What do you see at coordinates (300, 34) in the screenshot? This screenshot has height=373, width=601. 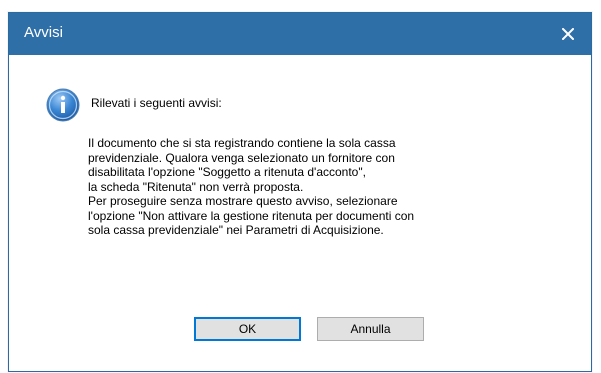 I see `title-bar: Avvisi` at bounding box center [300, 34].